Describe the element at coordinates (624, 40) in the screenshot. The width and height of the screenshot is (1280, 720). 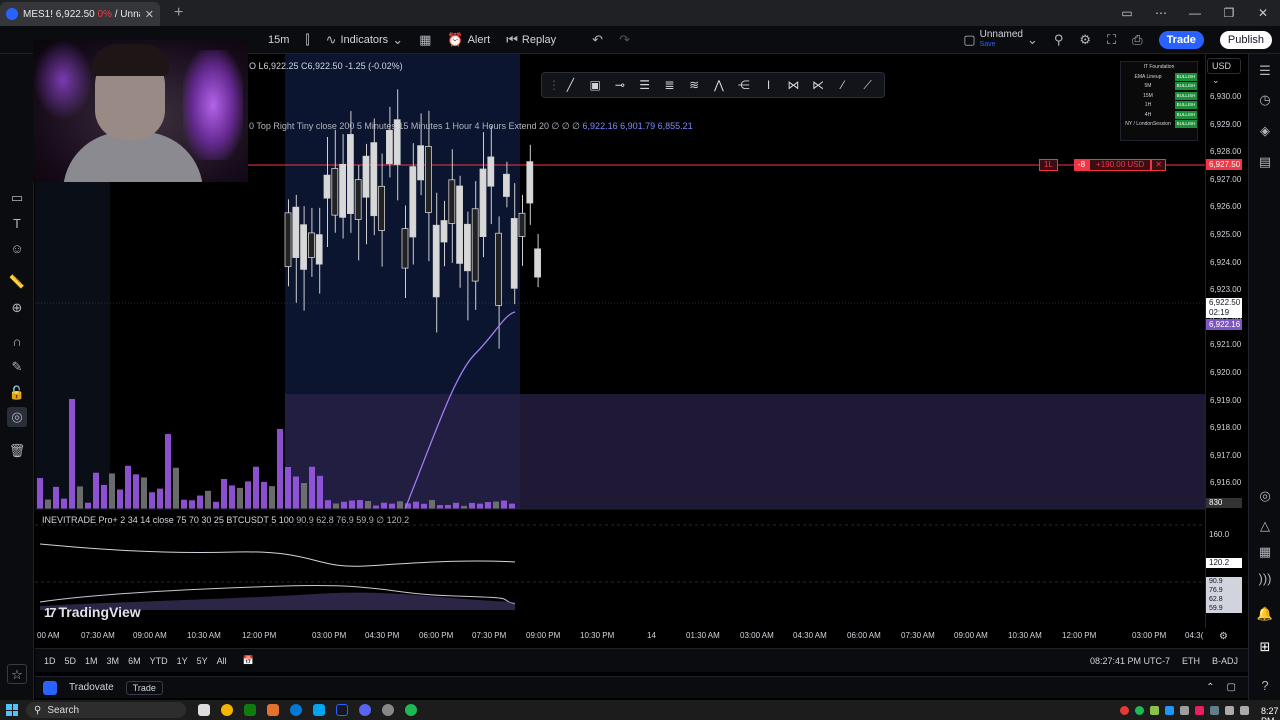
I see `redo-button: ↷` at that location.